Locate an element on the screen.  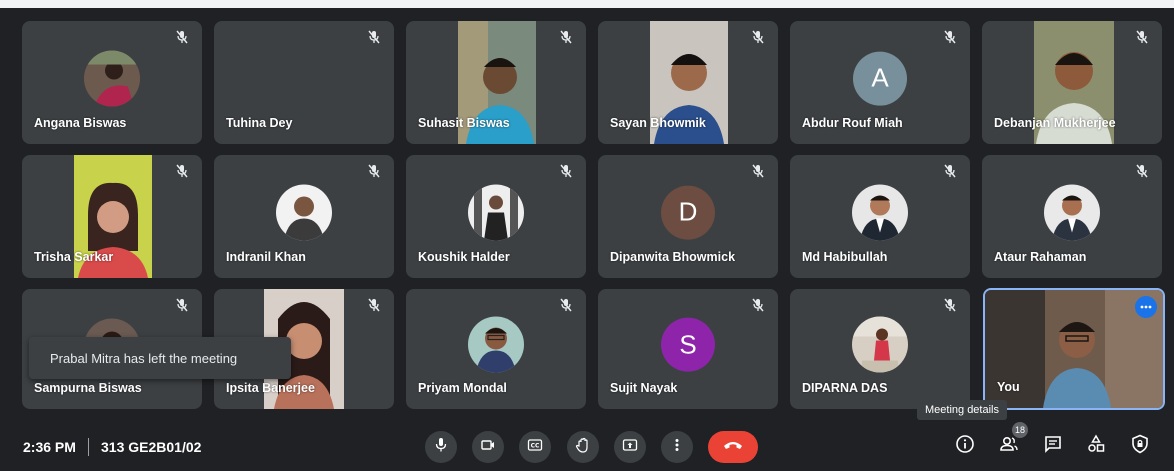
hand-icon is located at coordinates (583, 447).